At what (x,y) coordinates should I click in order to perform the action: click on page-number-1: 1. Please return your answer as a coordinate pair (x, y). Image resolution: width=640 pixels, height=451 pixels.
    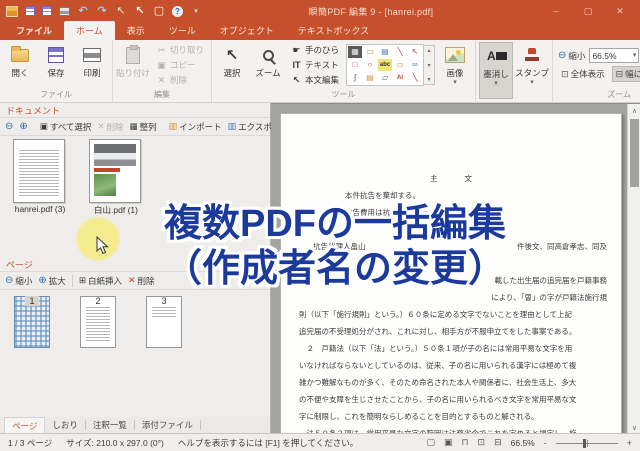
    Looking at the image, I should click on (32, 301).